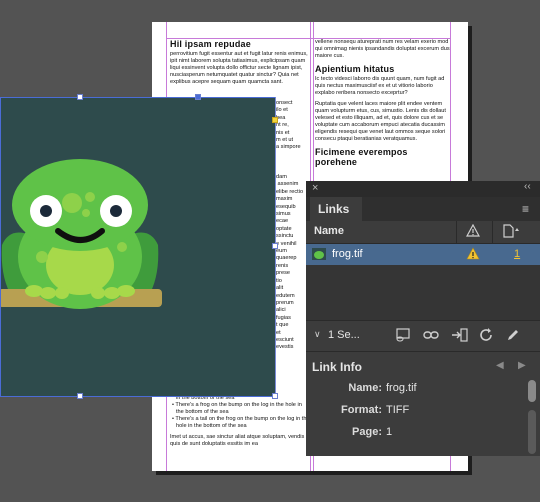  I want to click on info-page-label: Page:, so click(367, 432).